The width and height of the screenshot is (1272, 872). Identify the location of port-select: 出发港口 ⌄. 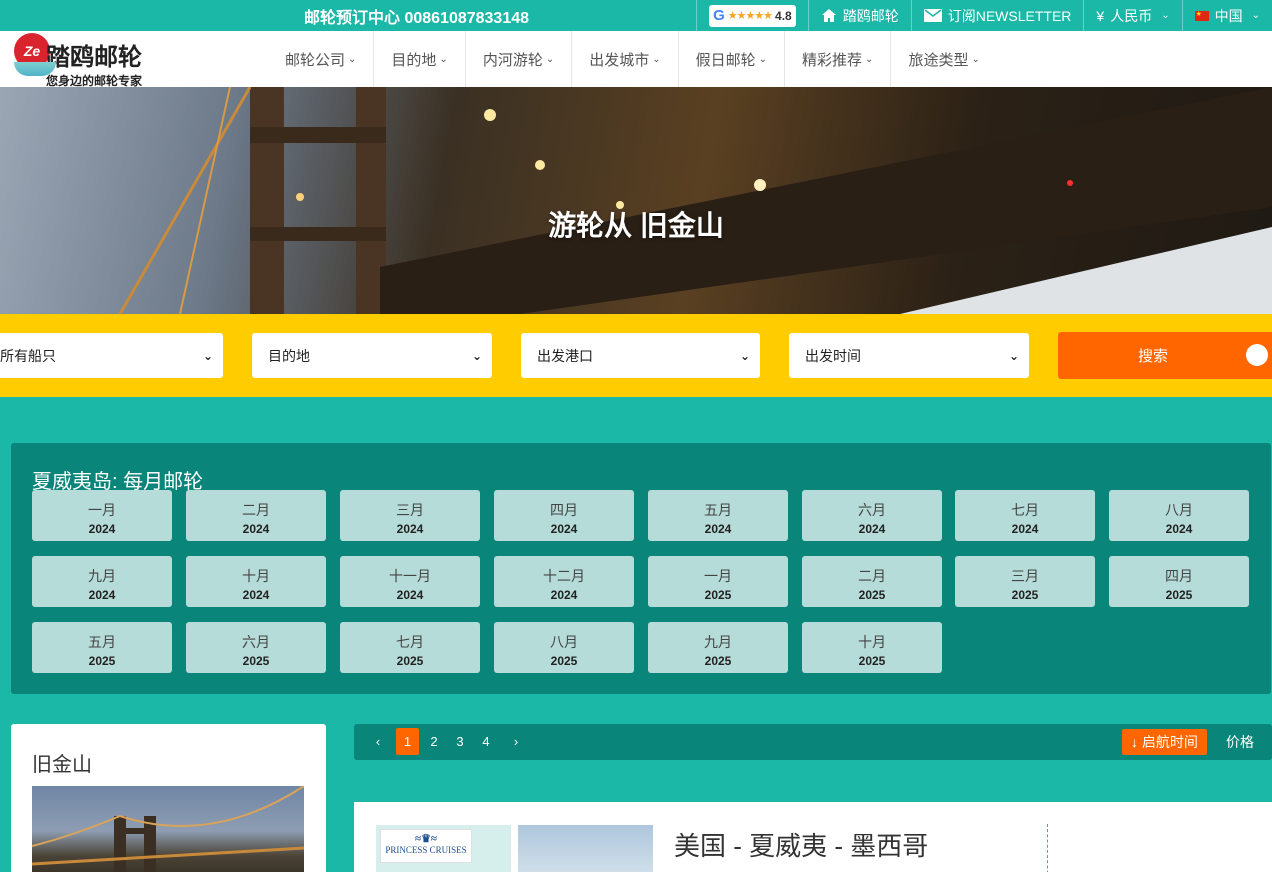
(640, 355).